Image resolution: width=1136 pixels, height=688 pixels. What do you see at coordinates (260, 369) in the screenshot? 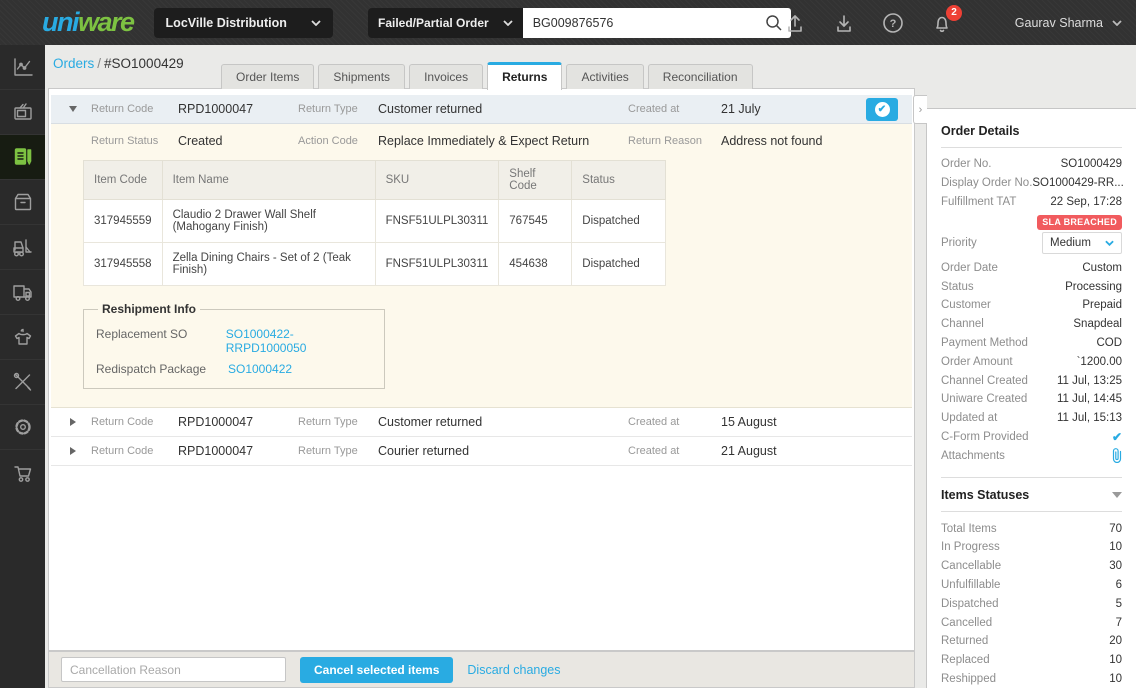
I see `redispatch-package-link: SO1000422` at bounding box center [260, 369].